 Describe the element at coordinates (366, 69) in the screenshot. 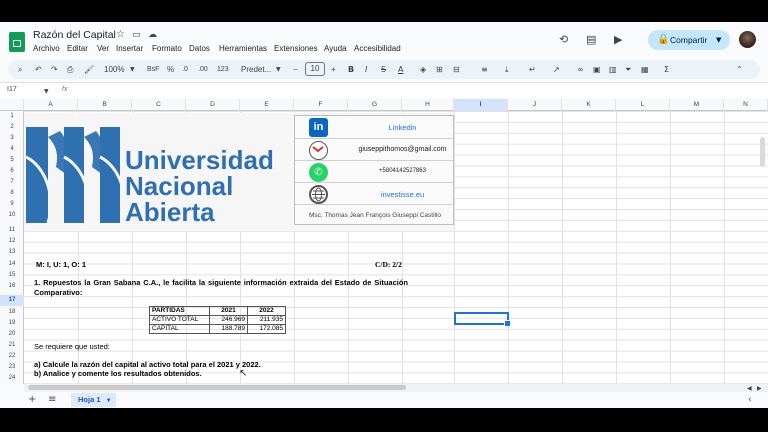

I see `italic-icon: I` at that location.